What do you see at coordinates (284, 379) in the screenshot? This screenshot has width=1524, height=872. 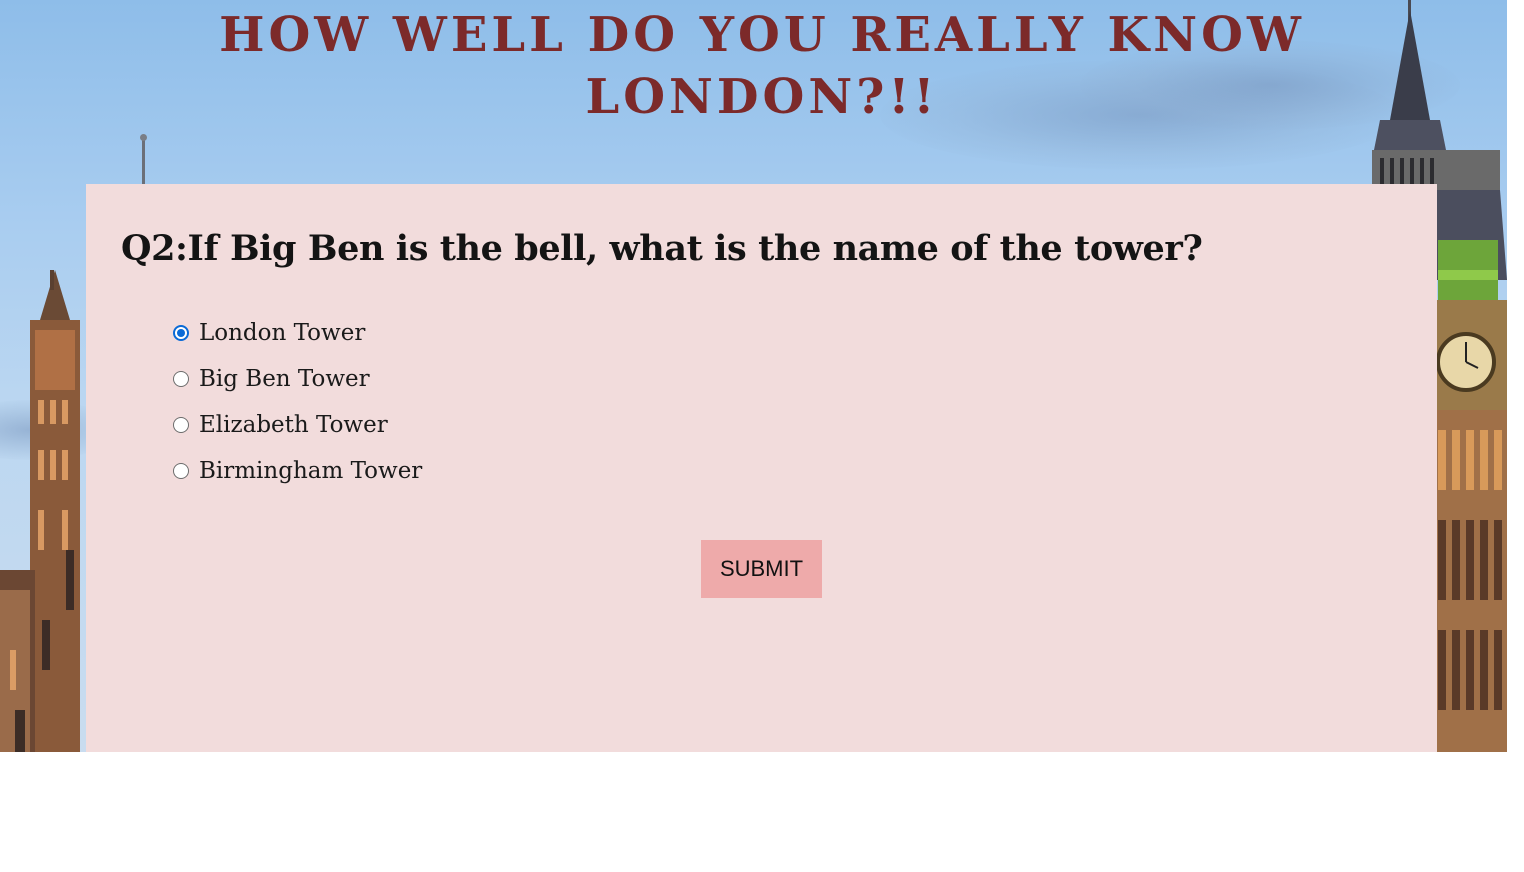 I see `answer-option-label: Big Ben Tower` at bounding box center [284, 379].